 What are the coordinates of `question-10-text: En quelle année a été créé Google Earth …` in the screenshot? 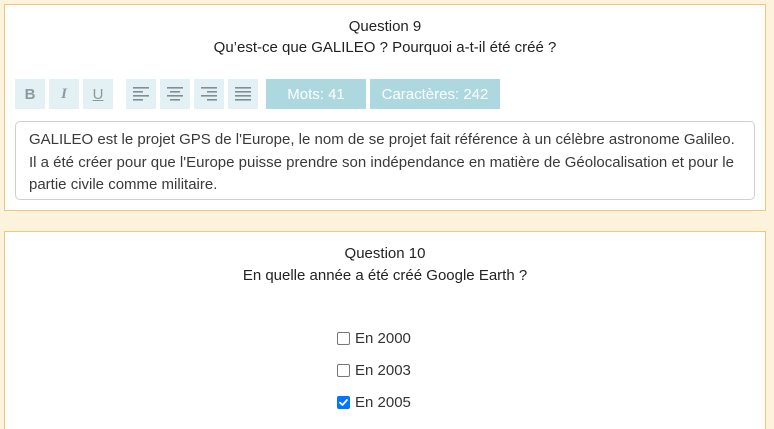 It's located at (385, 275).